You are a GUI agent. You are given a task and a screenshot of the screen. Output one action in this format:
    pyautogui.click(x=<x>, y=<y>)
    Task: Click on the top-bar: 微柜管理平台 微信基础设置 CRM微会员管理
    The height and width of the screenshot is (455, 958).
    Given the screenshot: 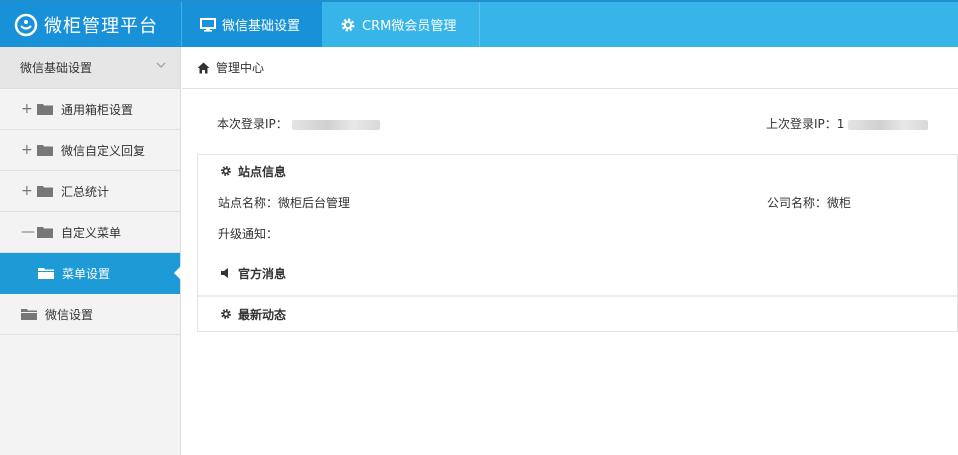 What is the action you would take?
    pyautogui.click(x=479, y=23)
    